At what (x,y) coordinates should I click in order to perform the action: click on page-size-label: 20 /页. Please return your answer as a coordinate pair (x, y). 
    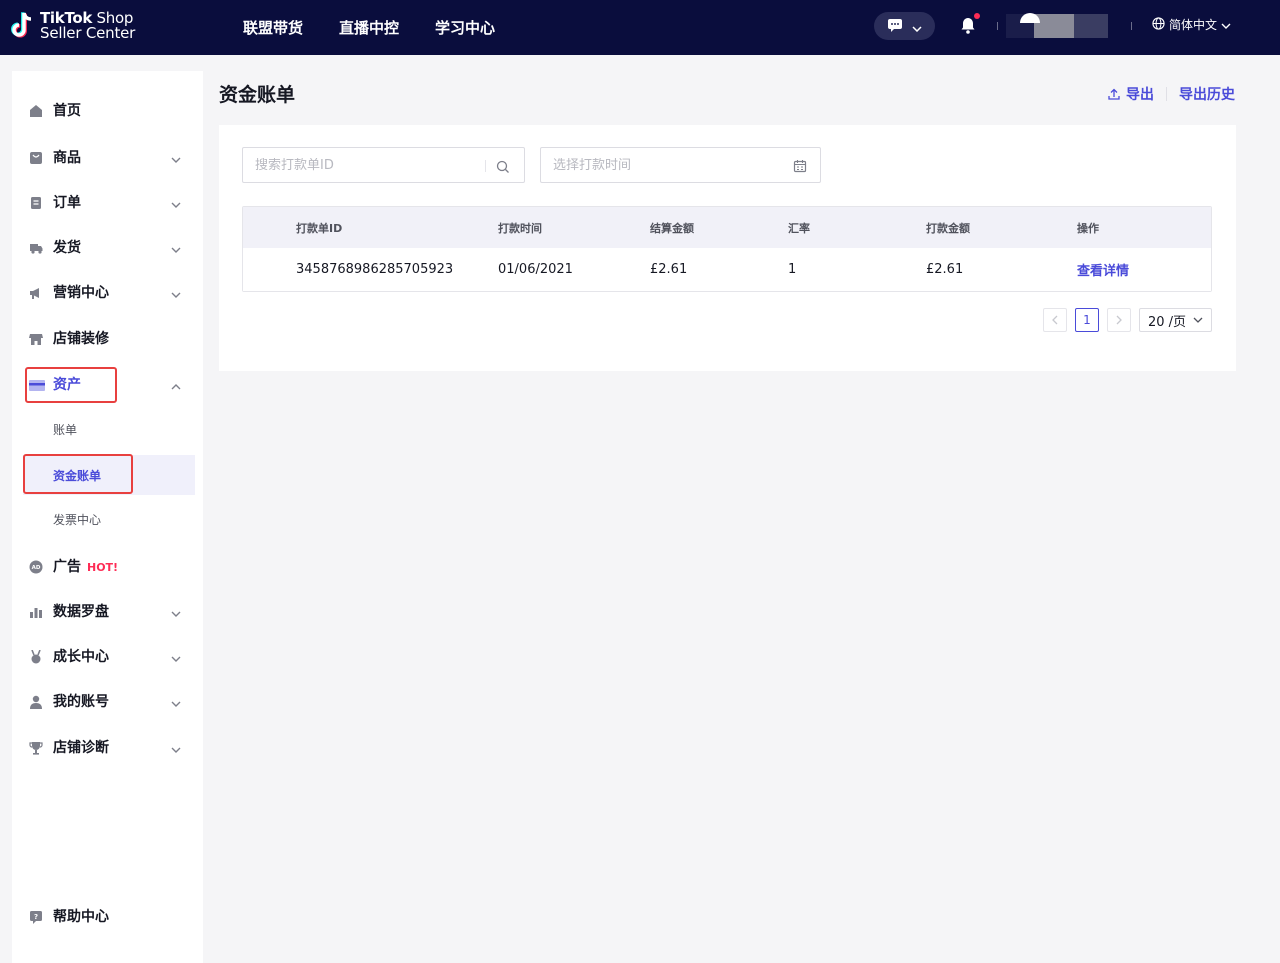
    Looking at the image, I should click on (1167, 322).